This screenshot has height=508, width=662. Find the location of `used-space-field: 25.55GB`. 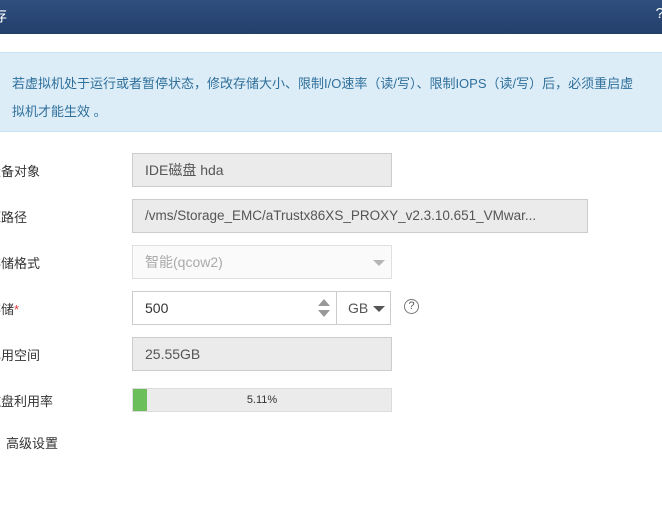

used-space-field: 25.55GB is located at coordinates (262, 354).